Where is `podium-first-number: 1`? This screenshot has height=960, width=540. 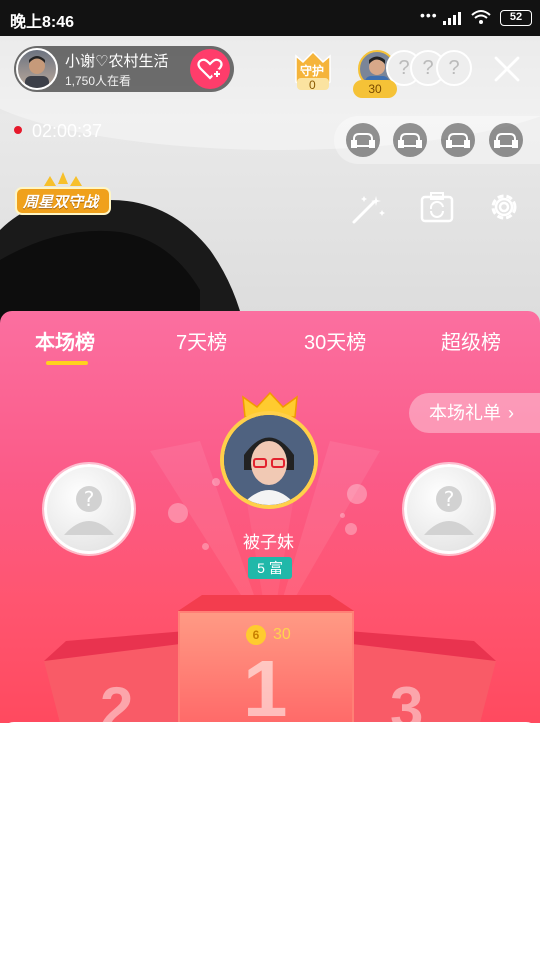
podium-first-number: 1 is located at coordinates (265, 684).